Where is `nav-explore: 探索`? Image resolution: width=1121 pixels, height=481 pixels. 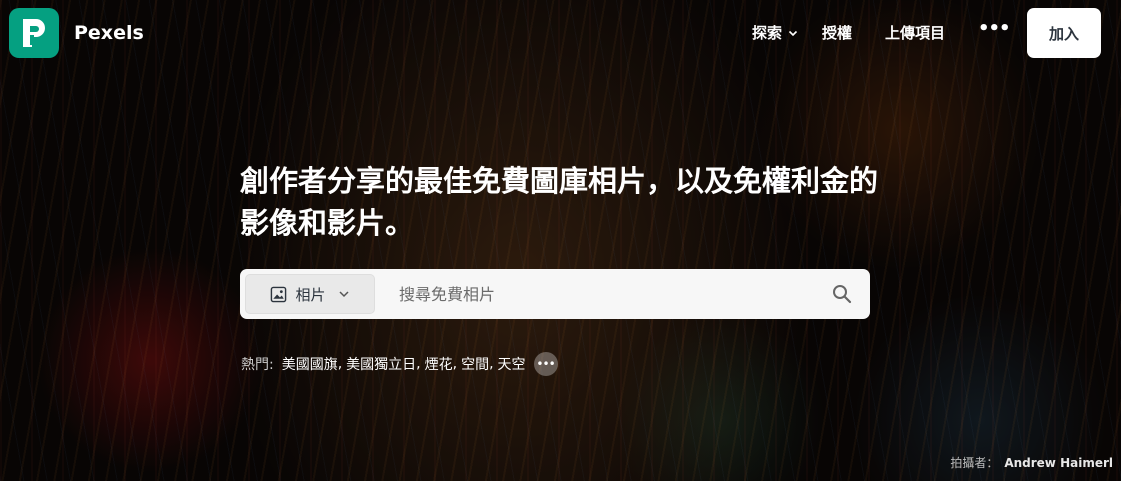 nav-explore: 探索 is located at coordinates (775, 32).